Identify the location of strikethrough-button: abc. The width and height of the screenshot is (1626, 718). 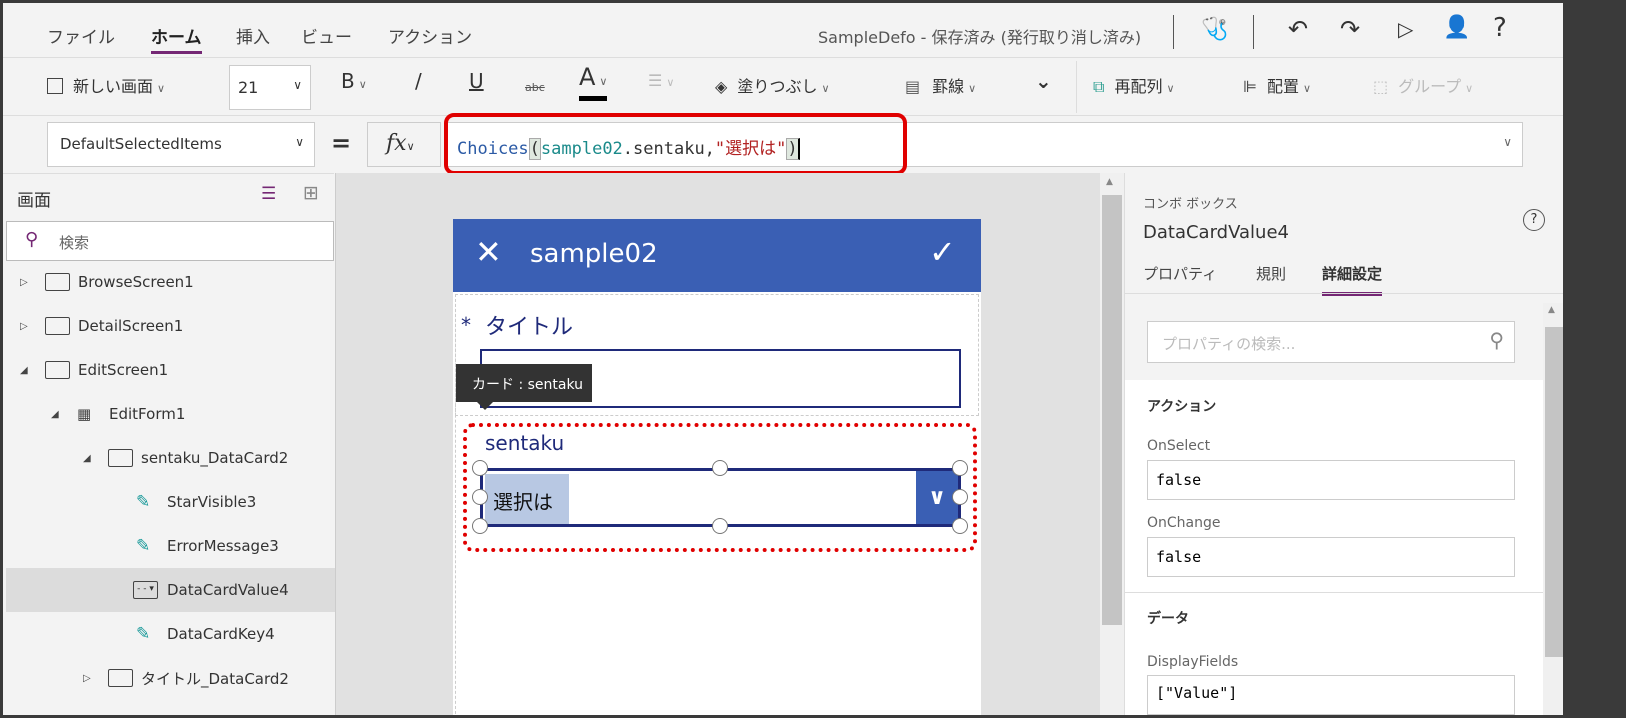
(535, 87).